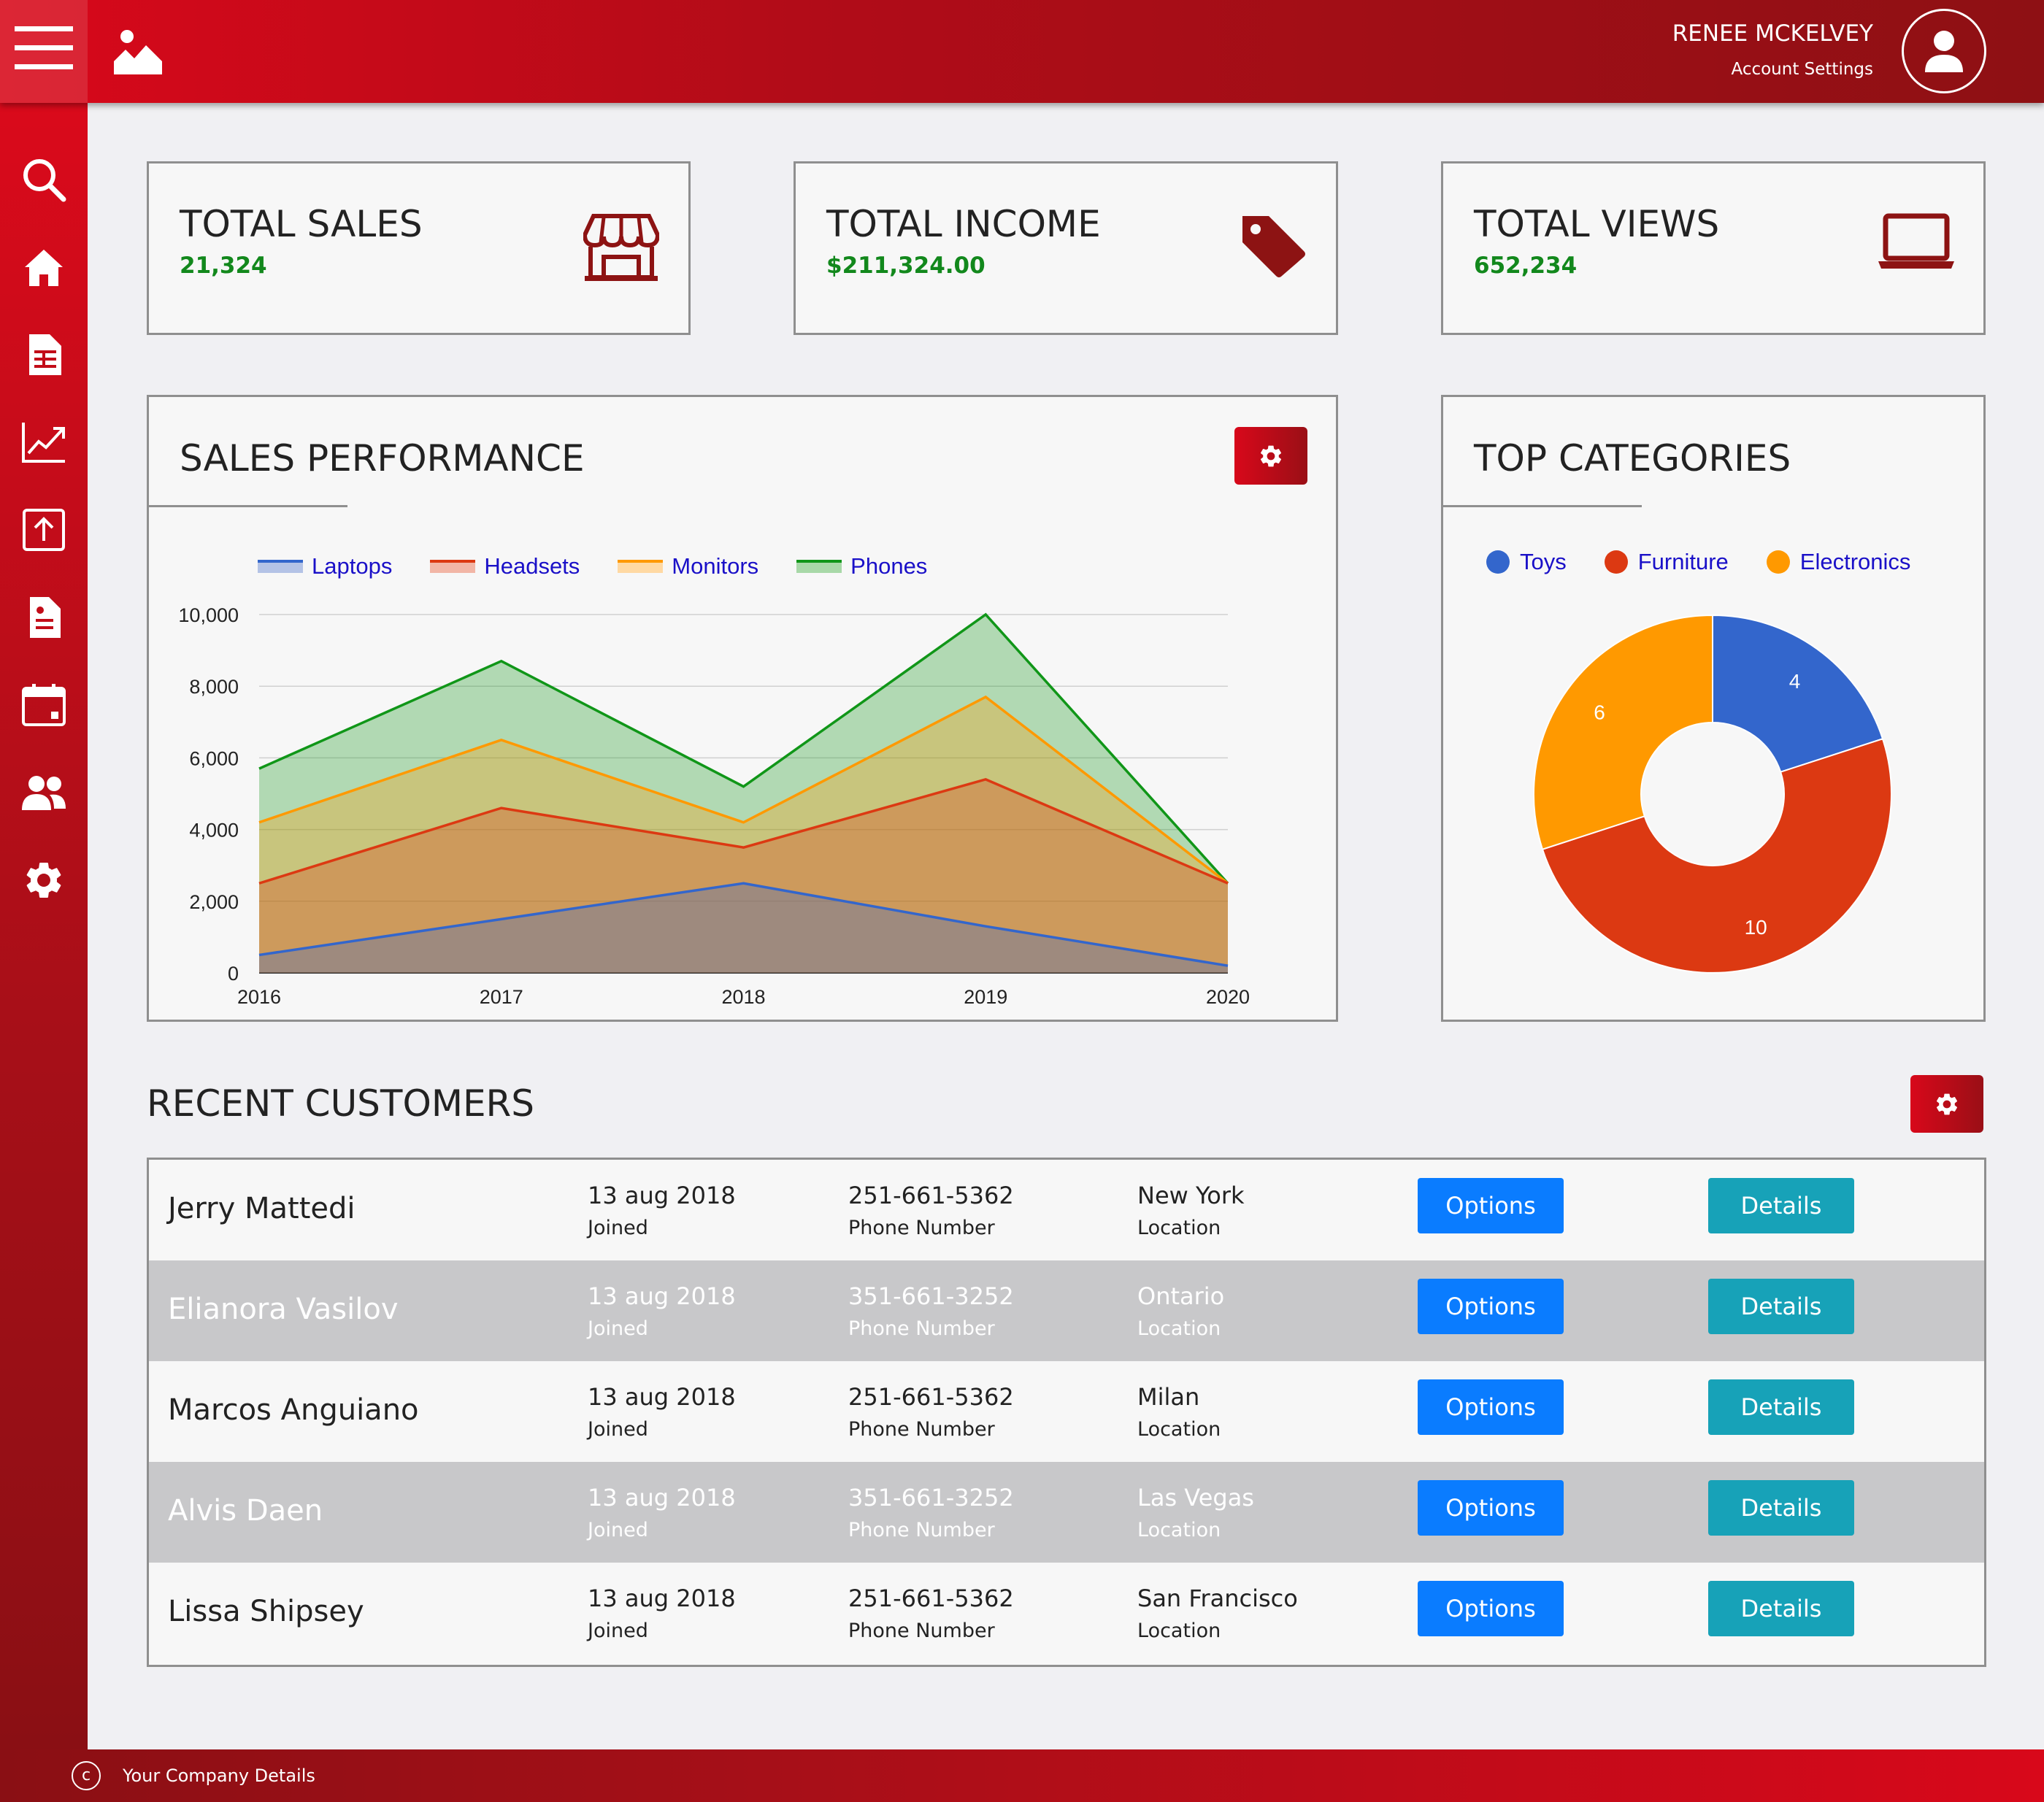 This screenshot has height=1802, width=2044. What do you see at coordinates (1217, 1599) in the screenshot?
I see `location: San Francisco` at bounding box center [1217, 1599].